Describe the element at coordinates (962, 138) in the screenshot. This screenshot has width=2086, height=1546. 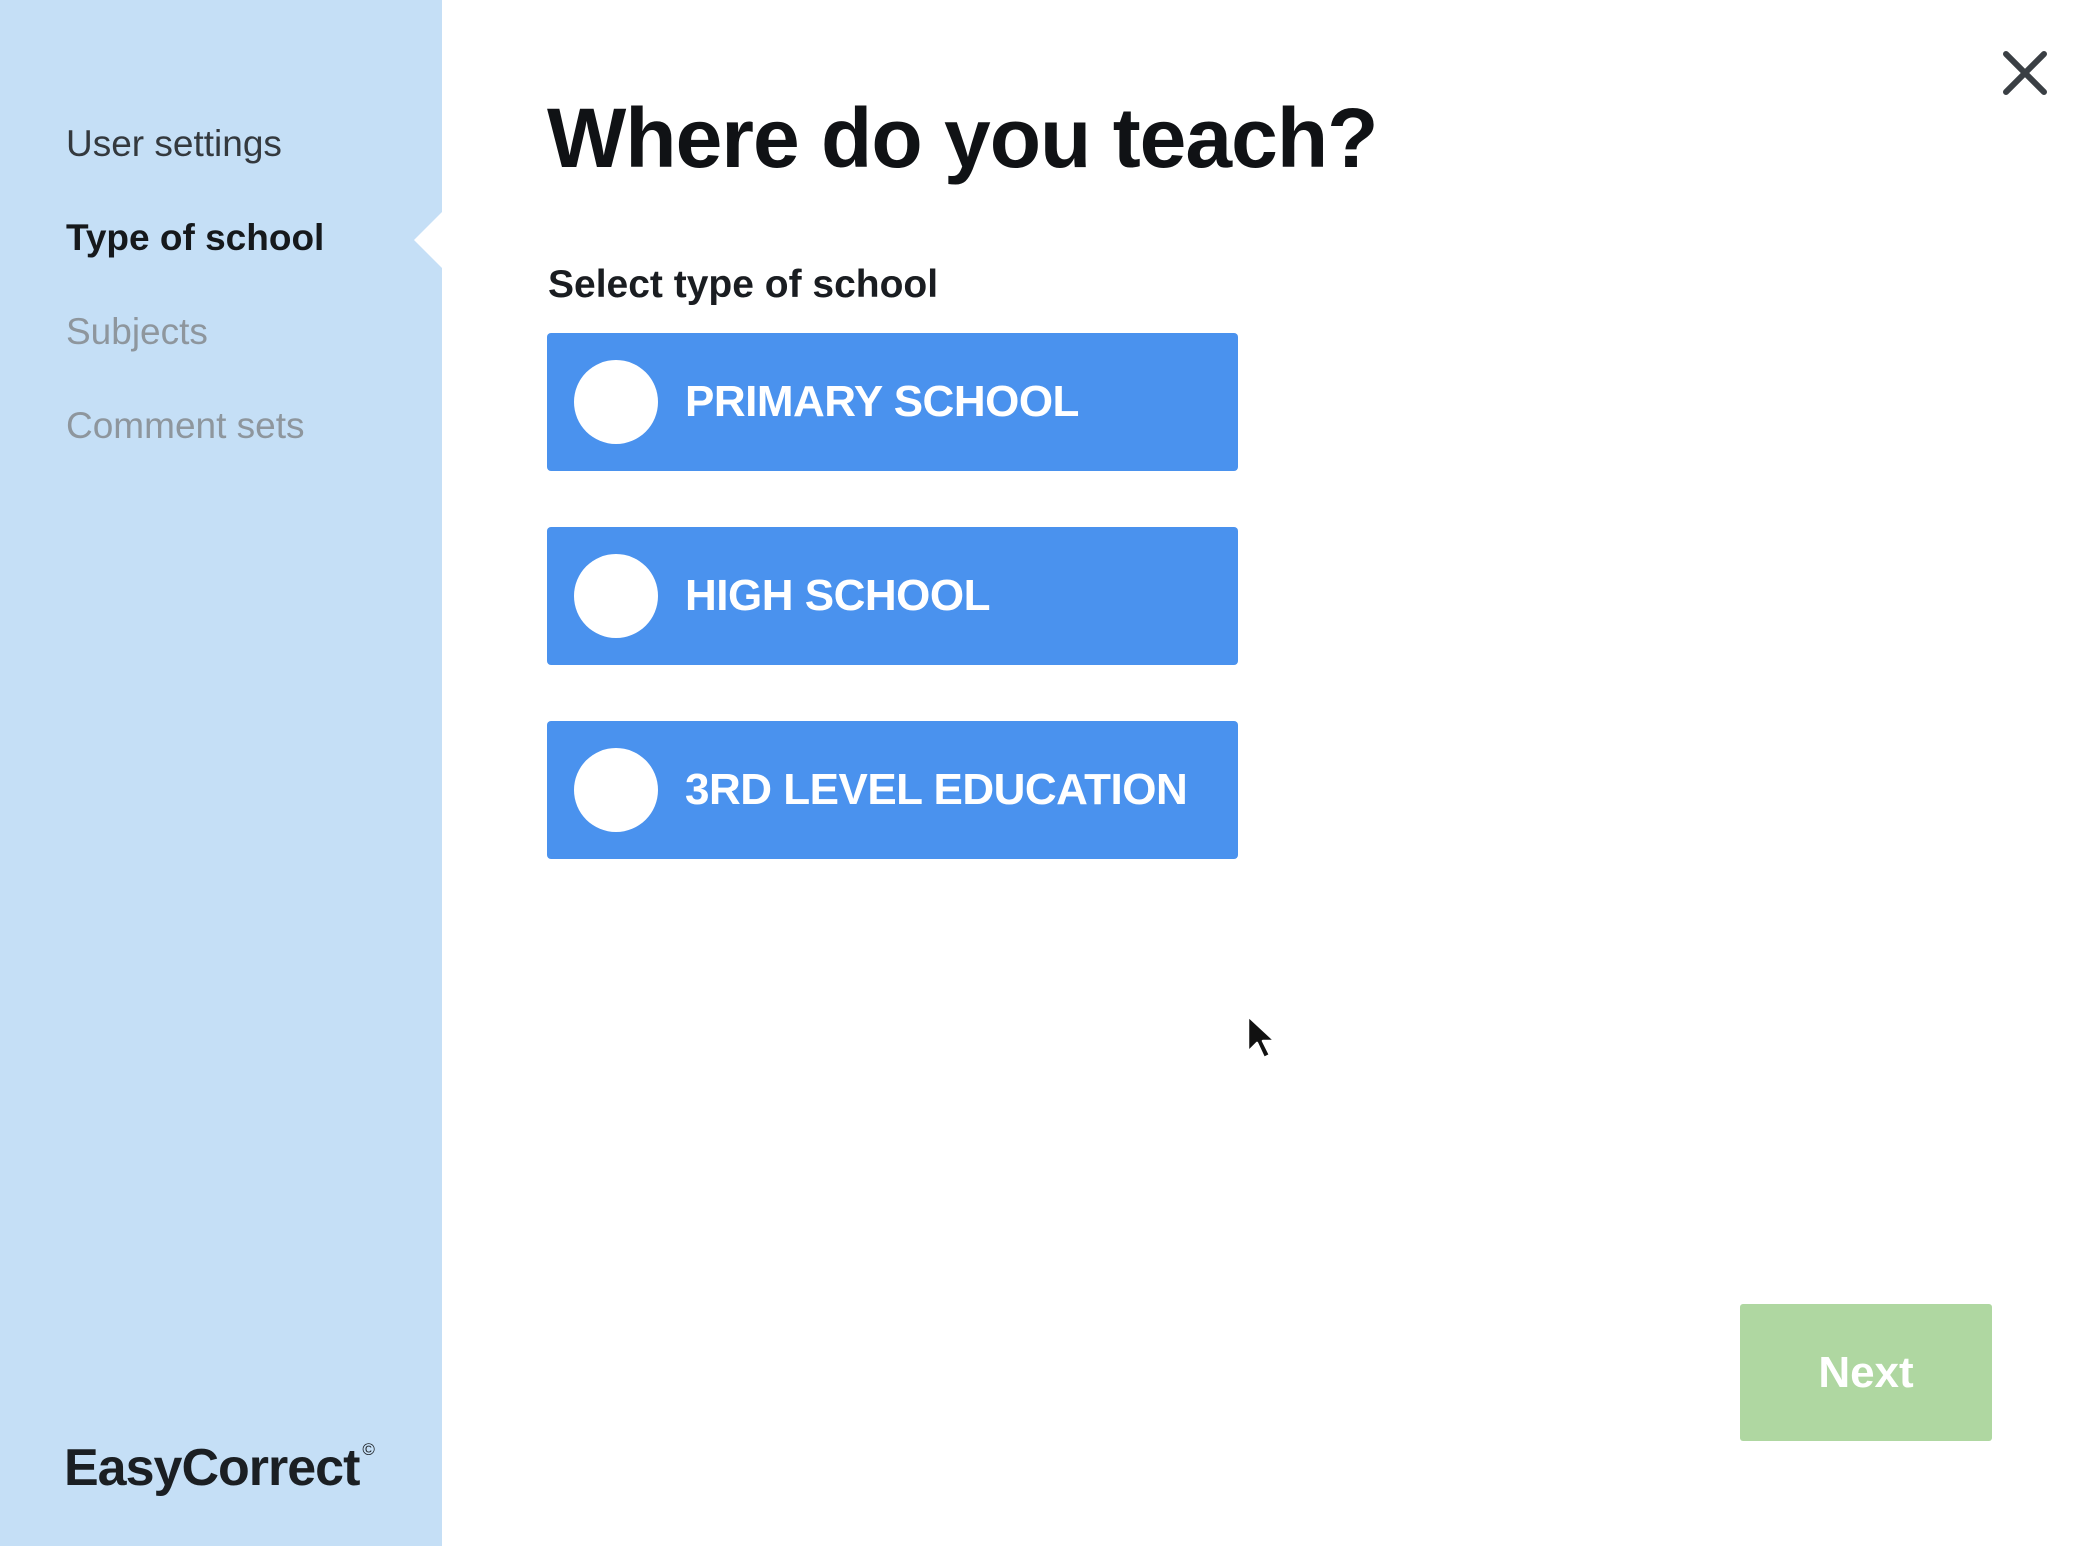
I see `page-title: Where do you teach?` at that location.